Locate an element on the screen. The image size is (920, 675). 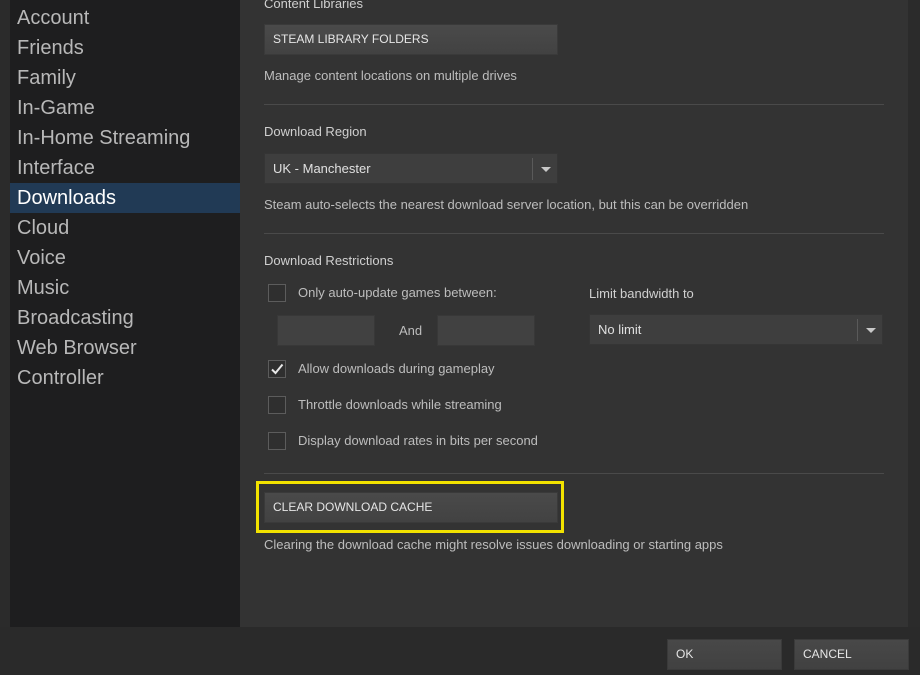
download-restrictions-heading: Download Restrictions is located at coordinates (329, 260).